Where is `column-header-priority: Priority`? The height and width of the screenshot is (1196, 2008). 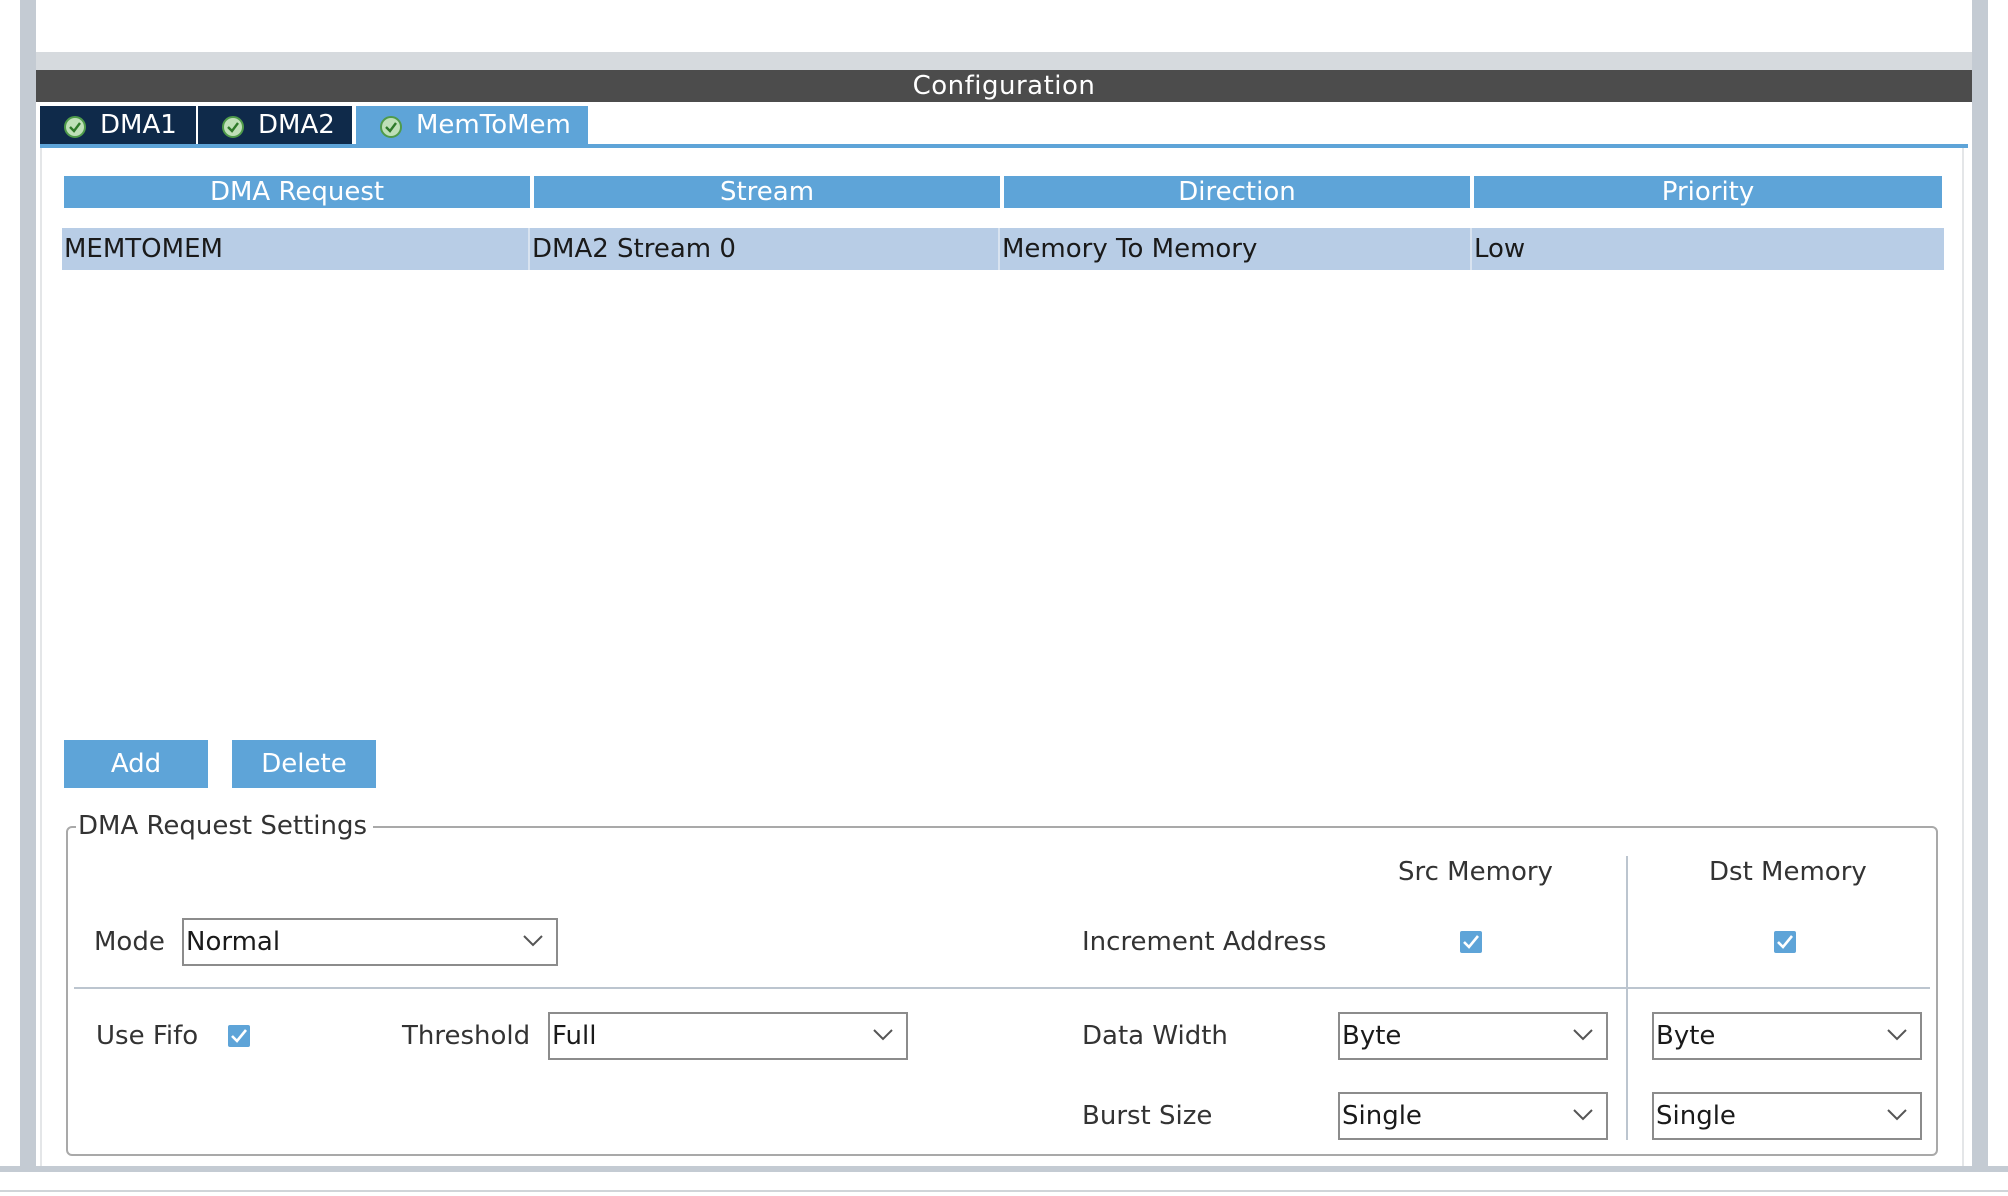
column-header-priority: Priority is located at coordinates (1708, 192).